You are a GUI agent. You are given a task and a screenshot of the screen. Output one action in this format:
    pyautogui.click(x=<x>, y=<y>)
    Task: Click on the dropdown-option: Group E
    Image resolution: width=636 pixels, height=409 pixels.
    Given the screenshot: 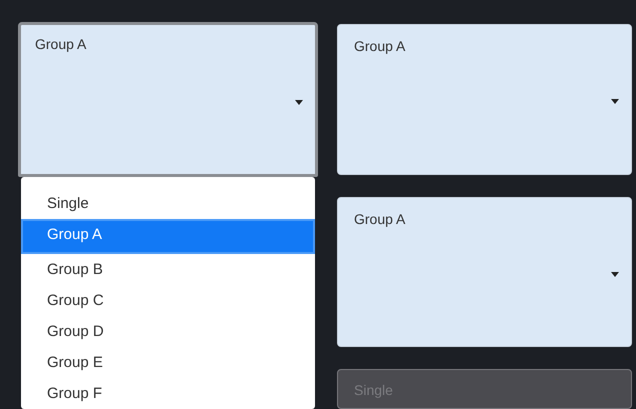 What is the action you would take?
    pyautogui.click(x=168, y=362)
    